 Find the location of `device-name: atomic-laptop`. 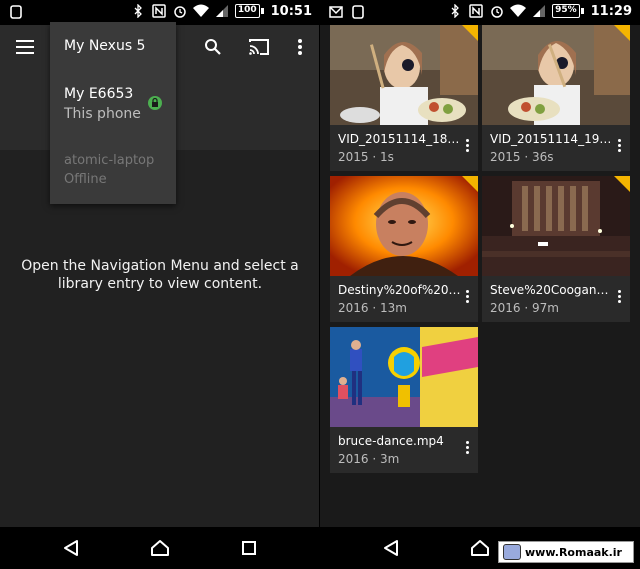

device-name: atomic-laptop is located at coordinates (109, 160).